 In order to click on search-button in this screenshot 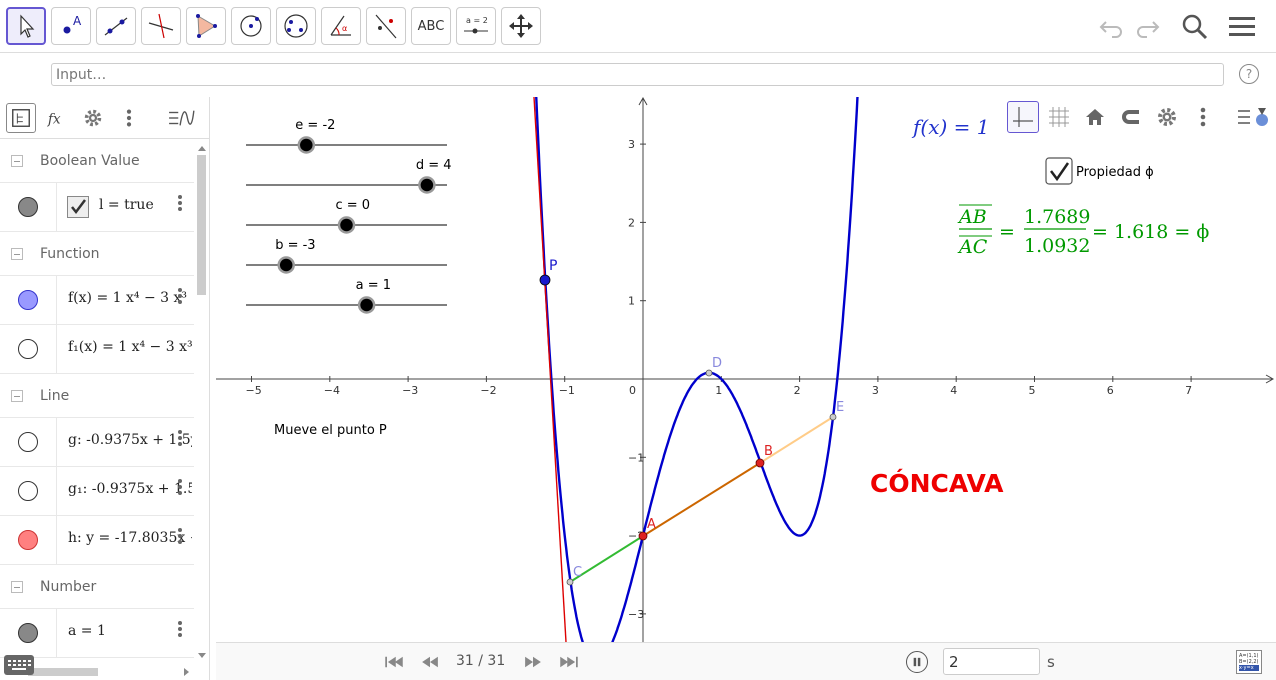, I will do `click(1195, 27)`.